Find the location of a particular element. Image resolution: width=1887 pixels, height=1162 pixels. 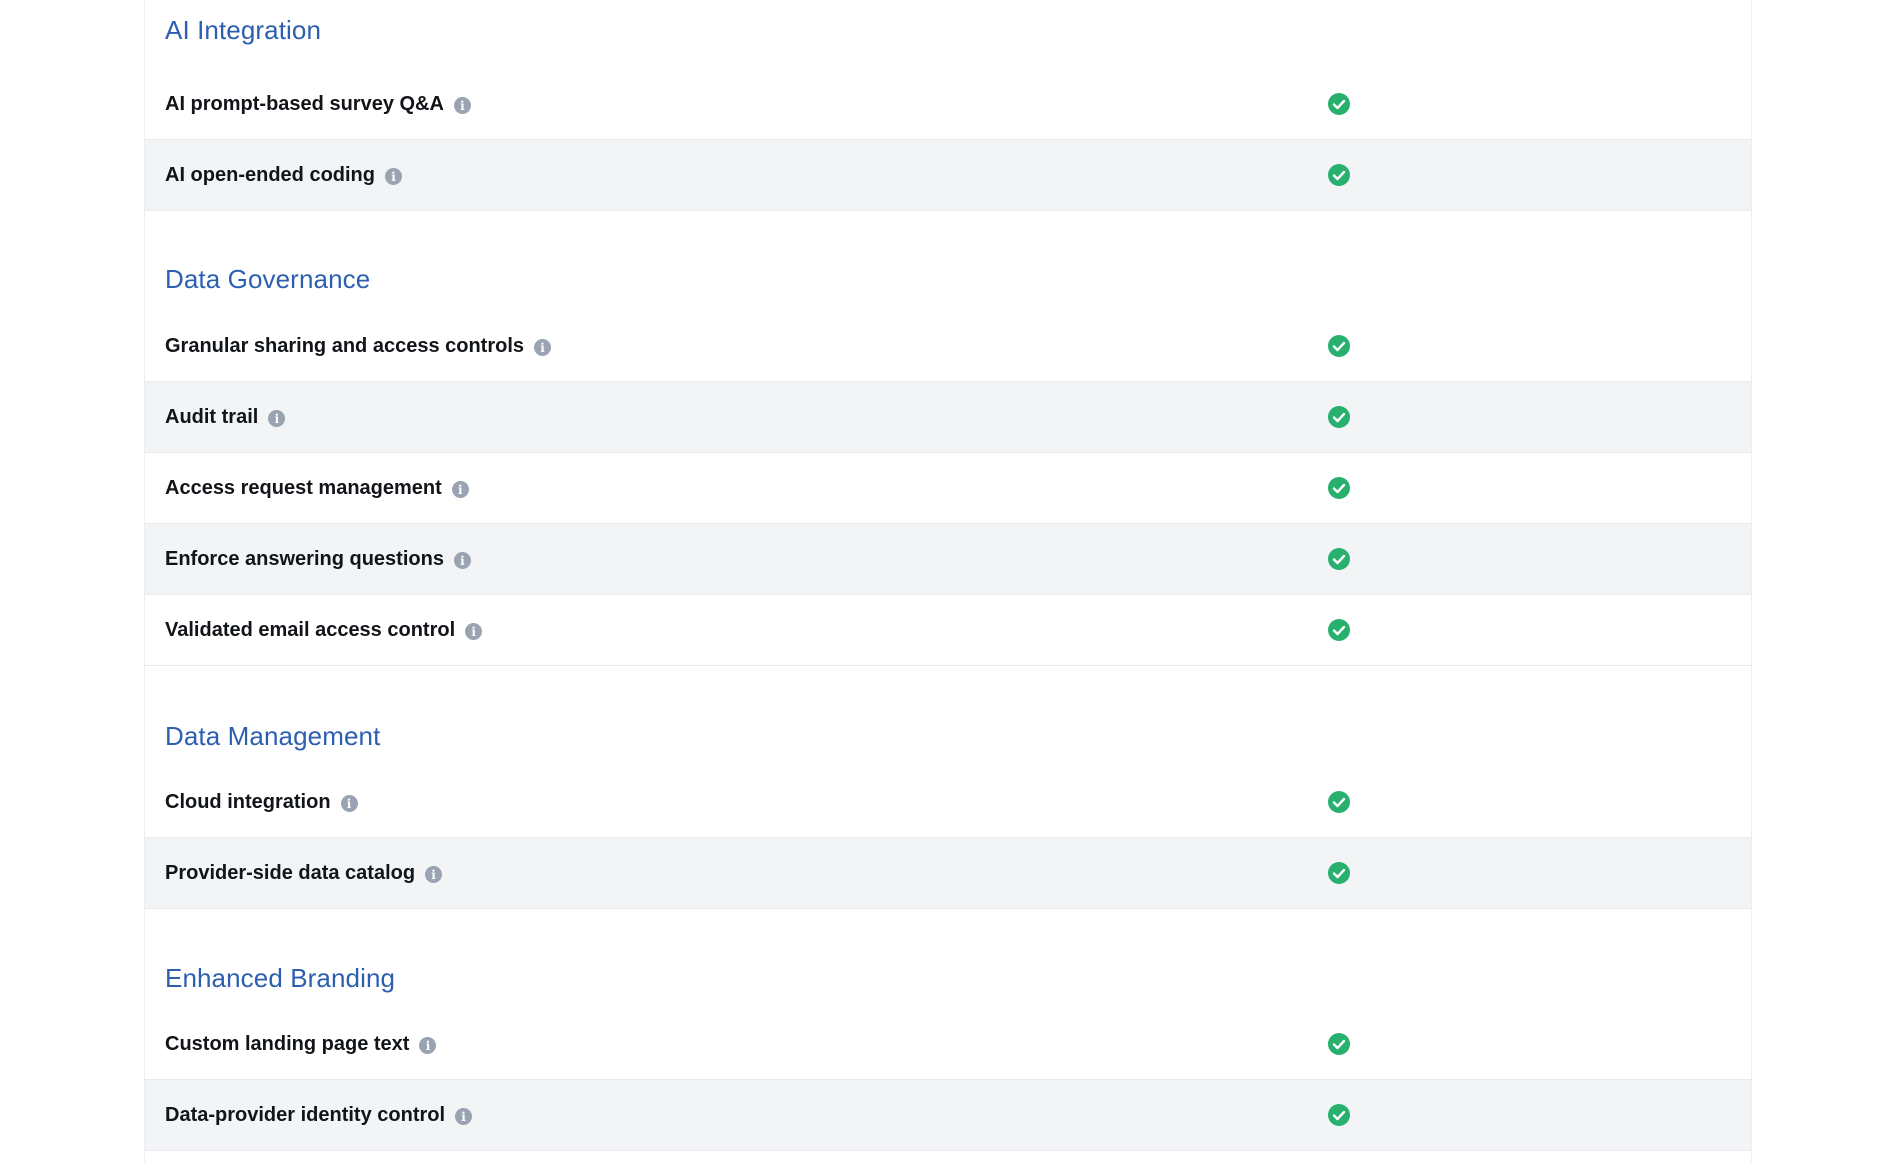

feature-row: AI open-ended coding i is located at coordinates (948, 175).